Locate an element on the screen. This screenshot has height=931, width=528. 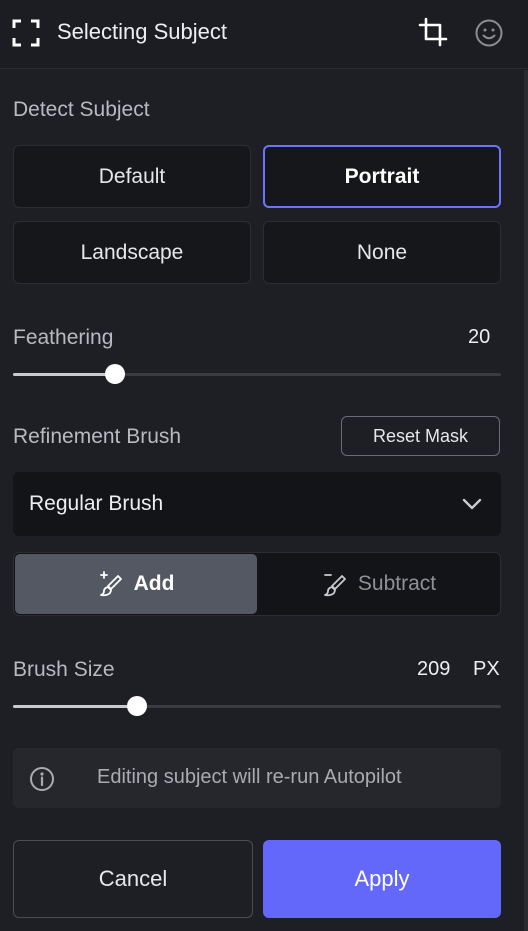
detect-default-button: Default is located at coordinates (132, 176).